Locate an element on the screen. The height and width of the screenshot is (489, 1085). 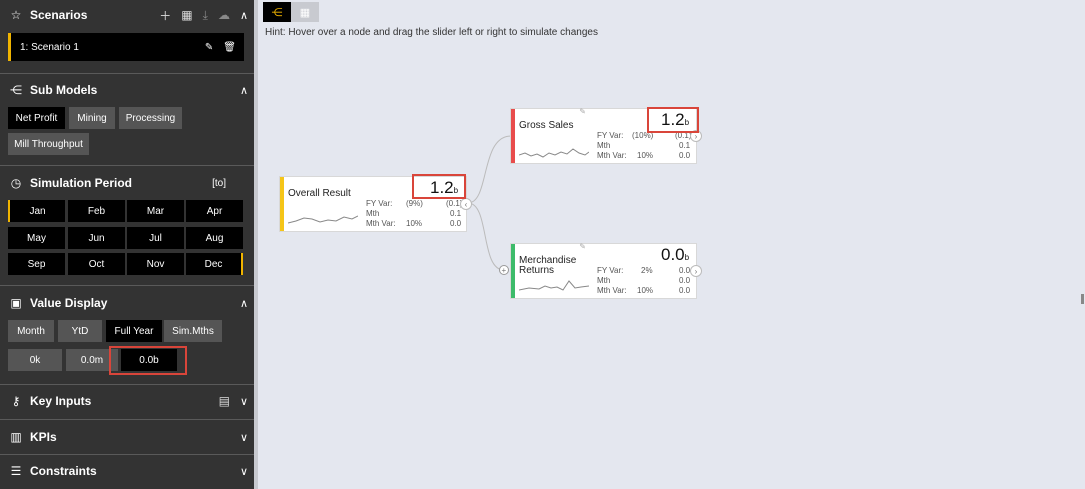
scroll-handle is located at coordinates (1082, 299).